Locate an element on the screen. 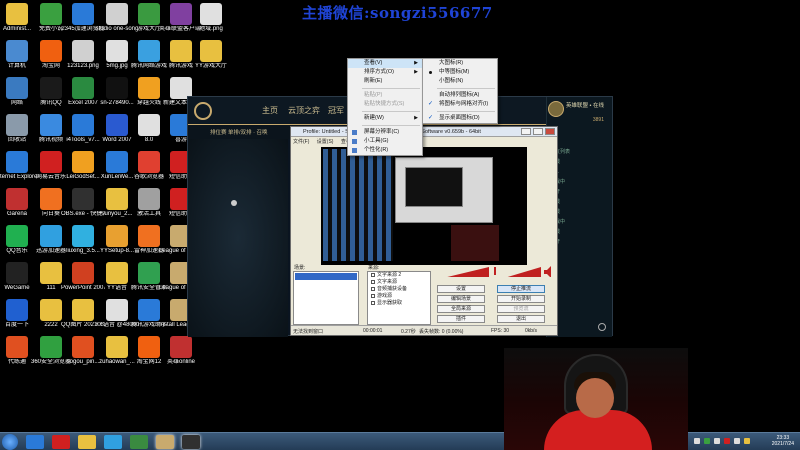 The height and width of the screenshot is (450, 800). obs-edit-scene-button: 编辑场景 is located at coordinates (461, 299).